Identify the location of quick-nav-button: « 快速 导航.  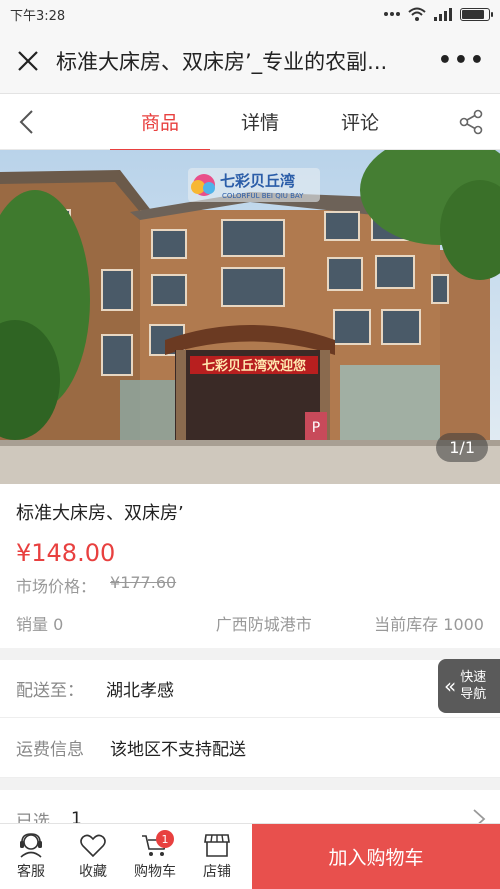
(469, 686).